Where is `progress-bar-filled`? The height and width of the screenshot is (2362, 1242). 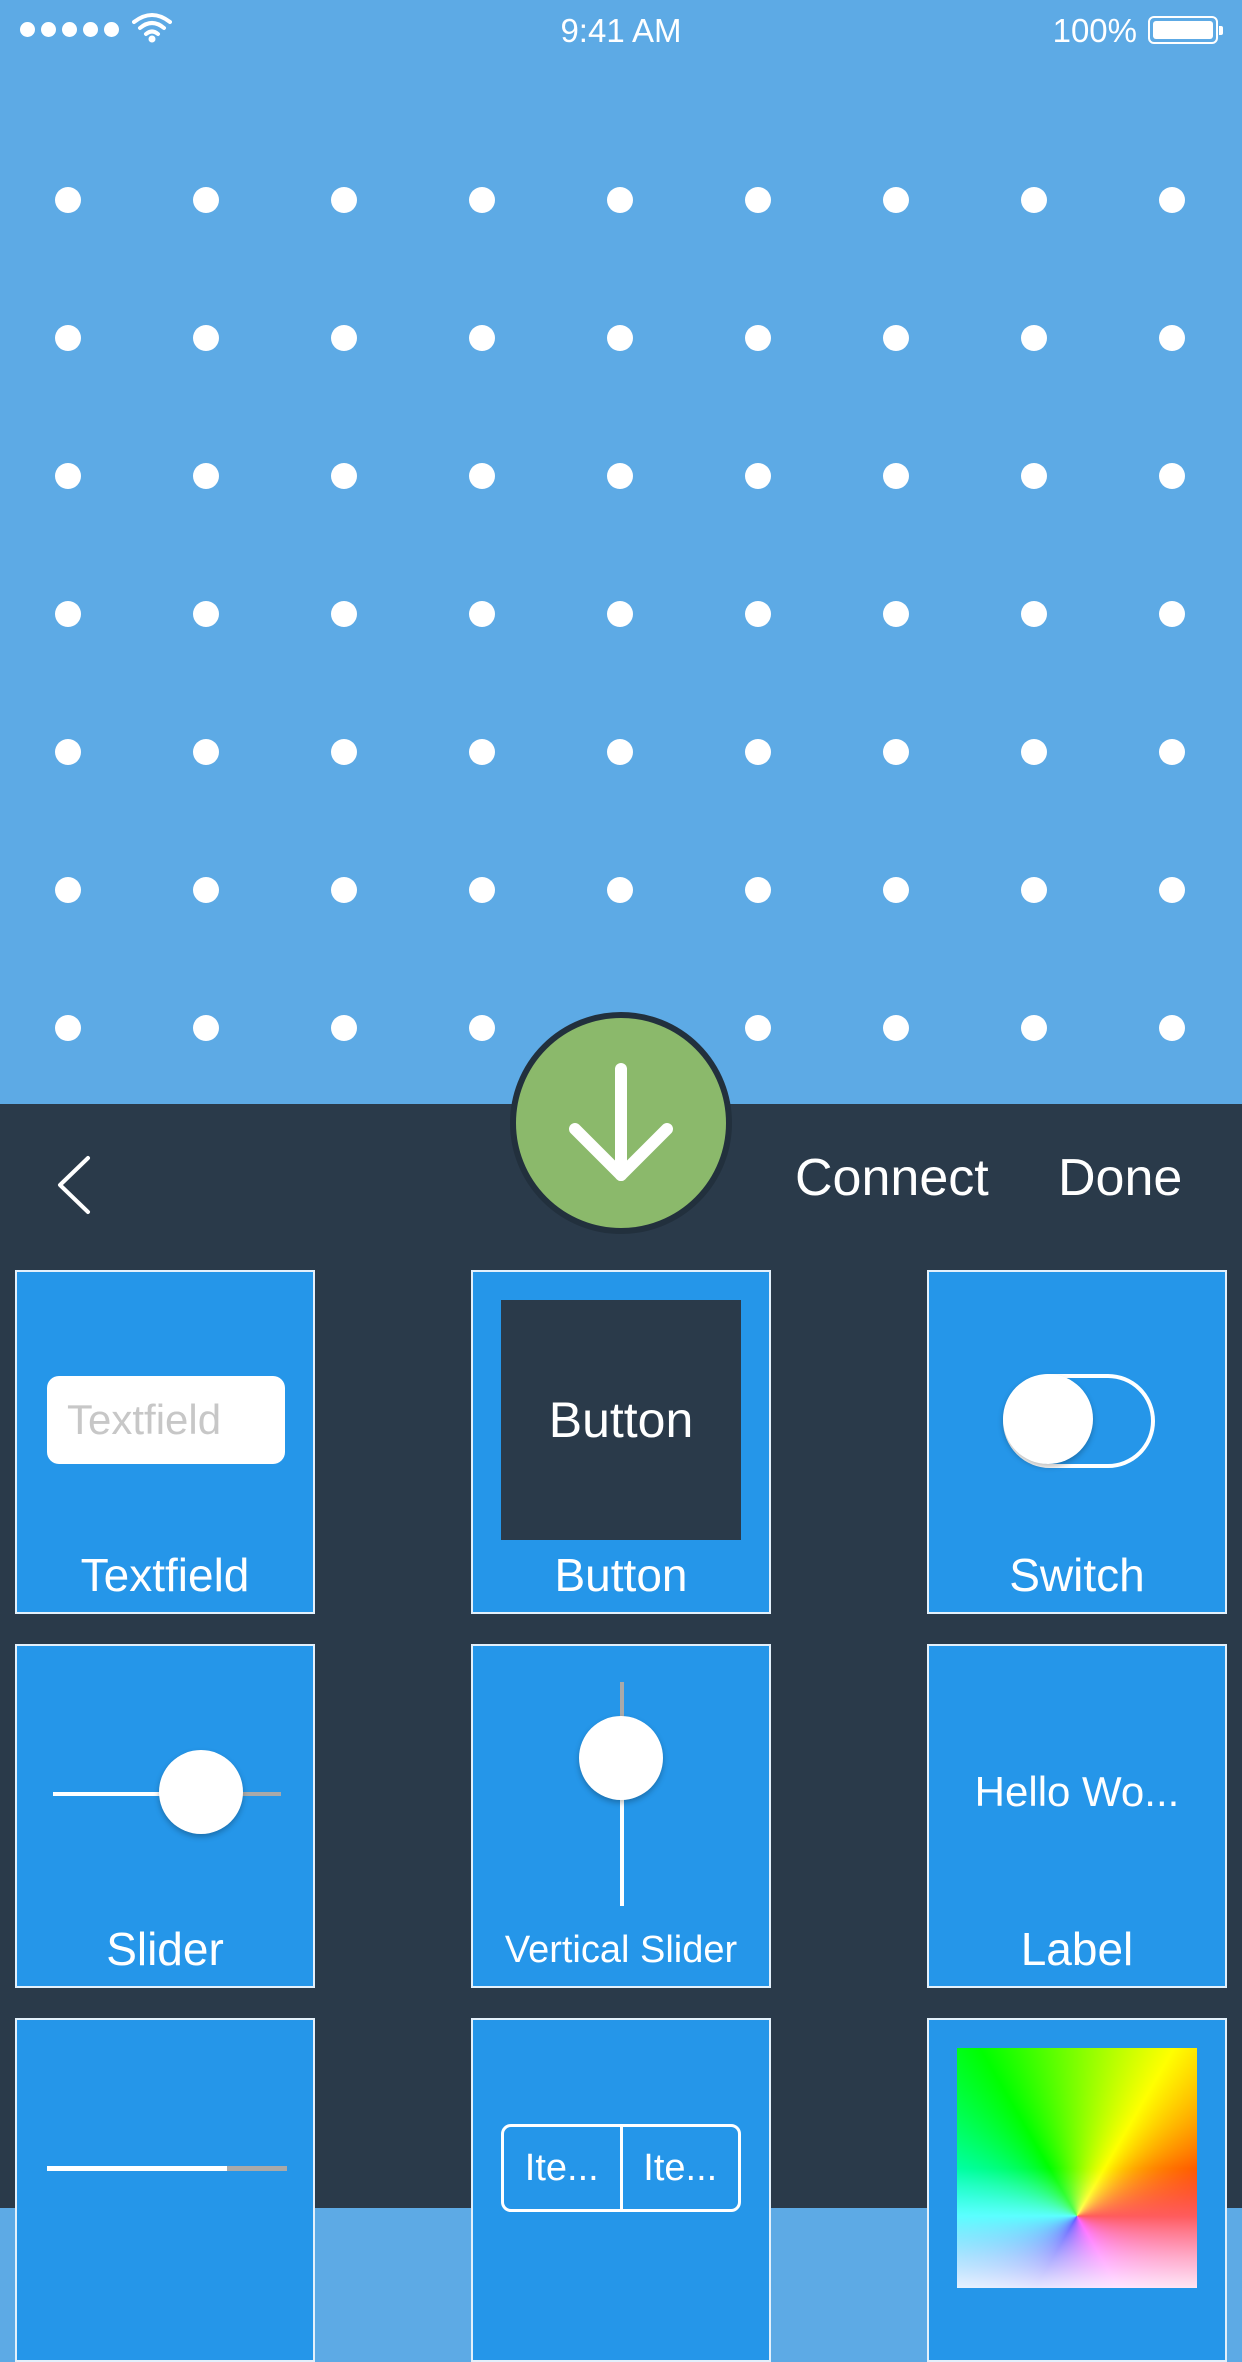 progress-bar-filled is located at coordinates (137, 2168).